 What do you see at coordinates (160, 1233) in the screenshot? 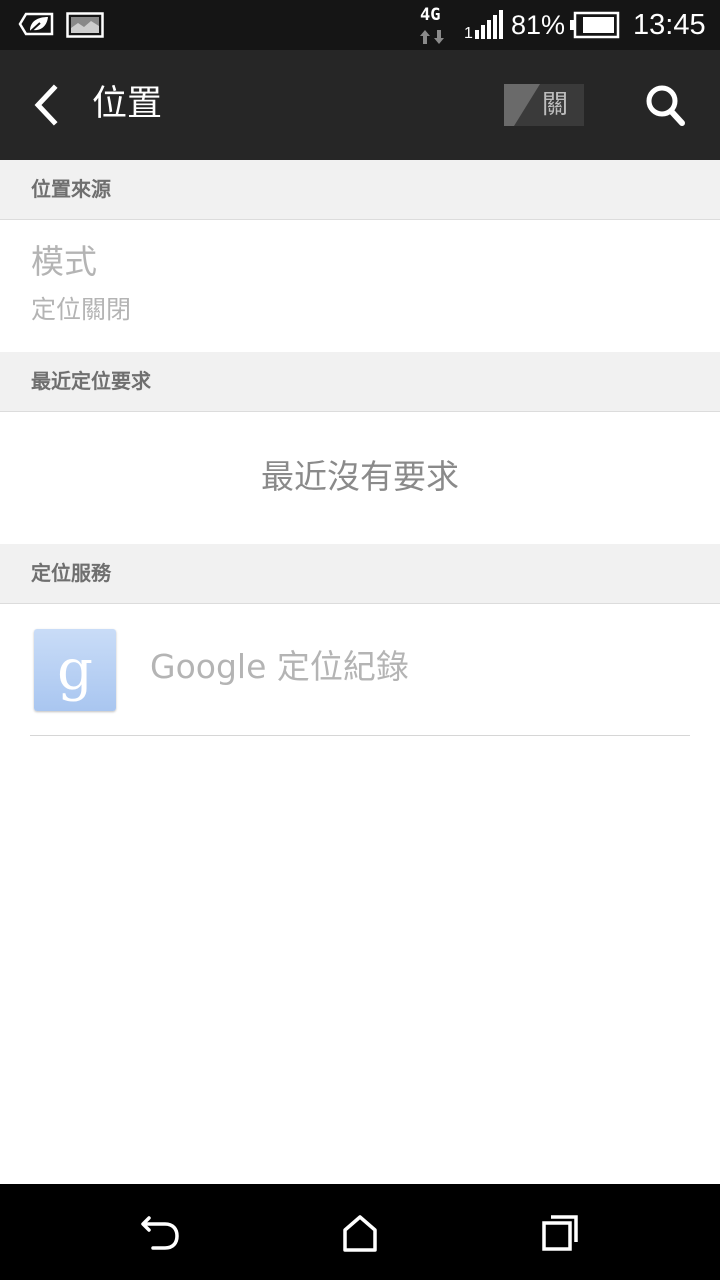
I see `back-arrow-icon` at bounding box center [160, 1233].